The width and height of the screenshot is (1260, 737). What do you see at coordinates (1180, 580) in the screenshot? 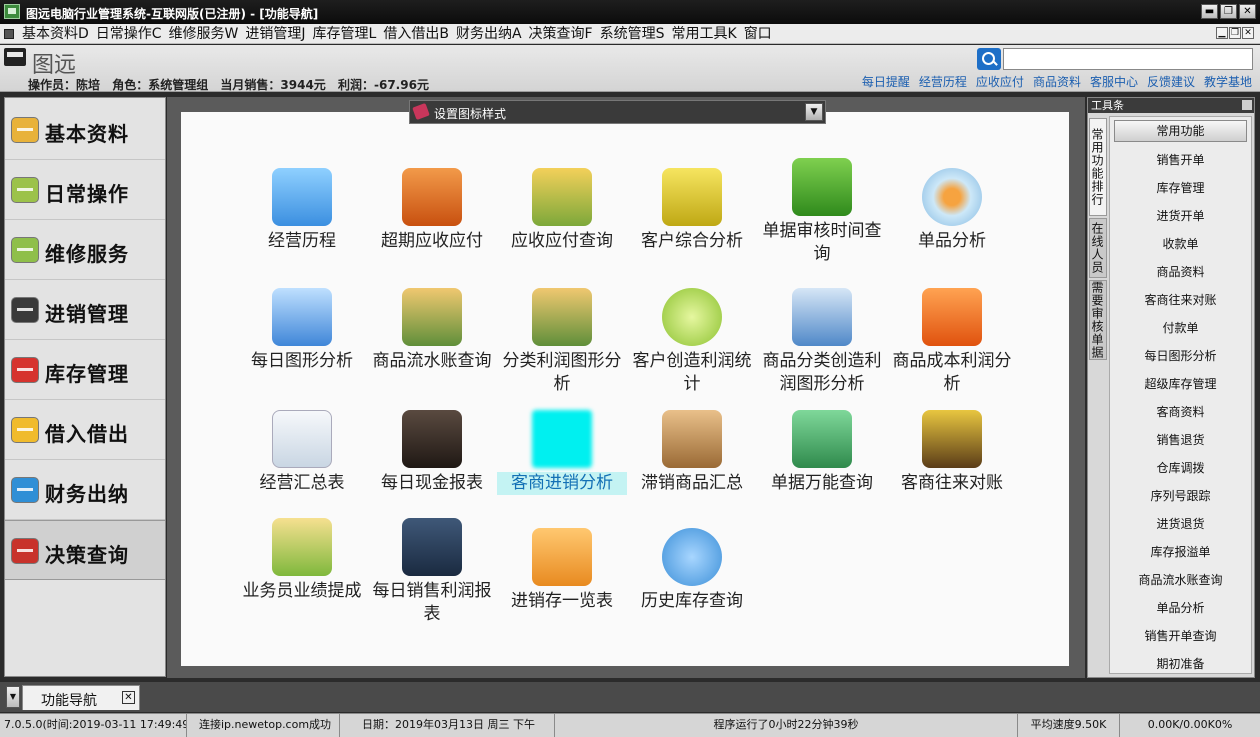
I see `list-item: 商品流水账查询` at bounding box center [1180, 580].